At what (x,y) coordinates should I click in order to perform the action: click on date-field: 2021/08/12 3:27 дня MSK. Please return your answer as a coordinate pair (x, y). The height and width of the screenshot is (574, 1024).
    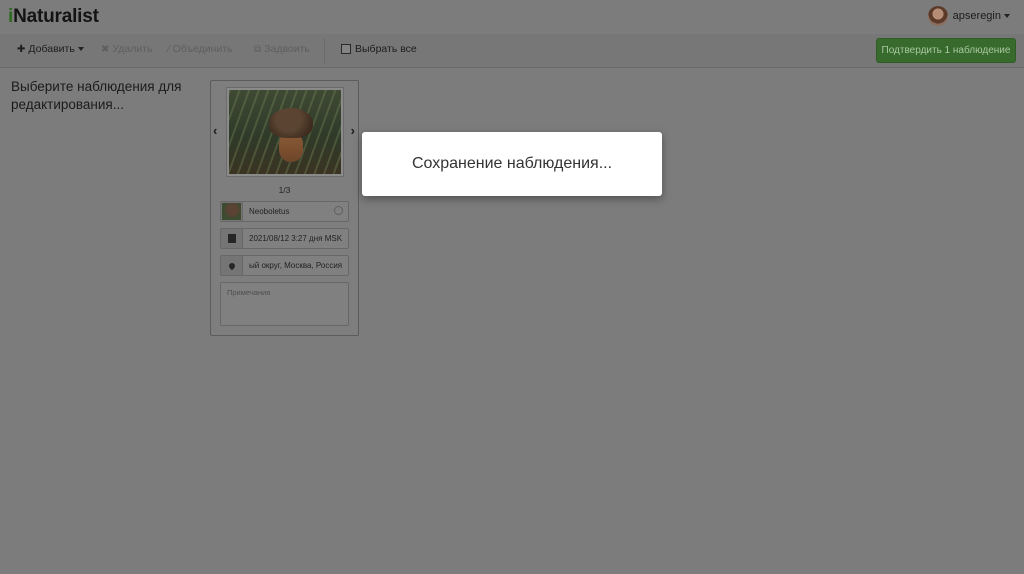
    Looking at the image, I should click on (284, 238).